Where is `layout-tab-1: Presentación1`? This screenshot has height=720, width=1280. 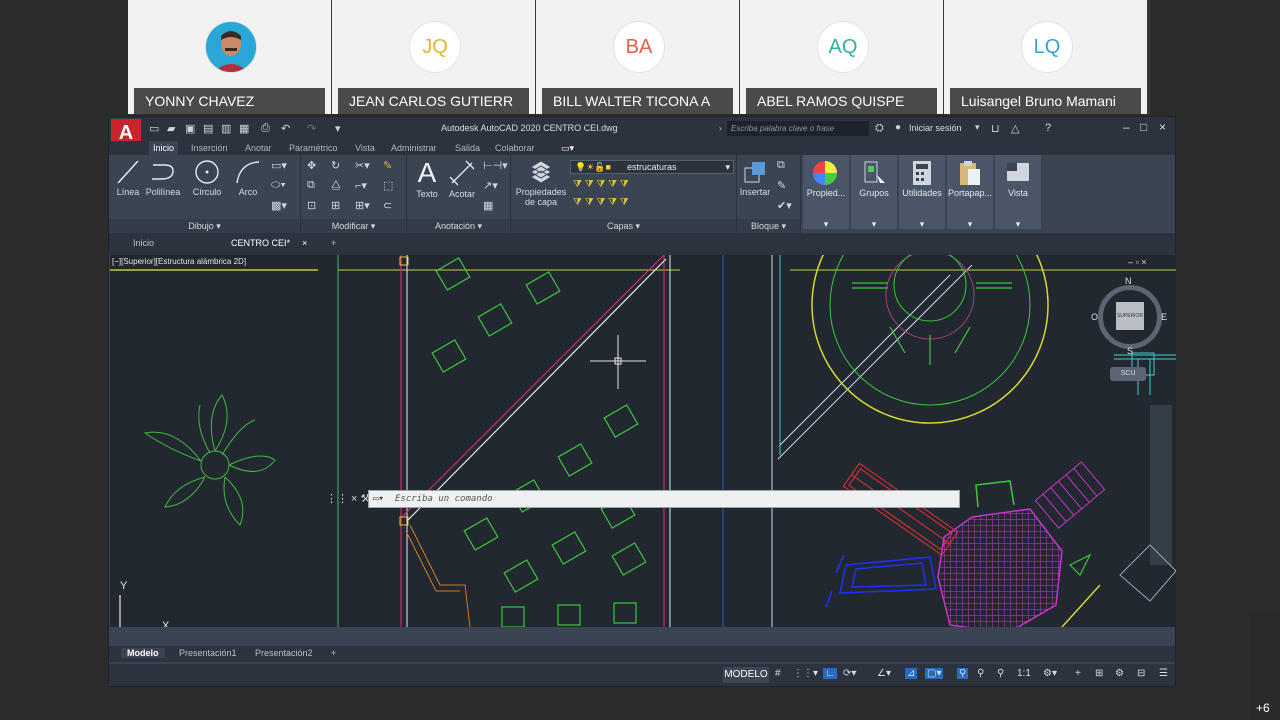
layout-tab-1: Presentación1 is located at coordinates (208, 653).